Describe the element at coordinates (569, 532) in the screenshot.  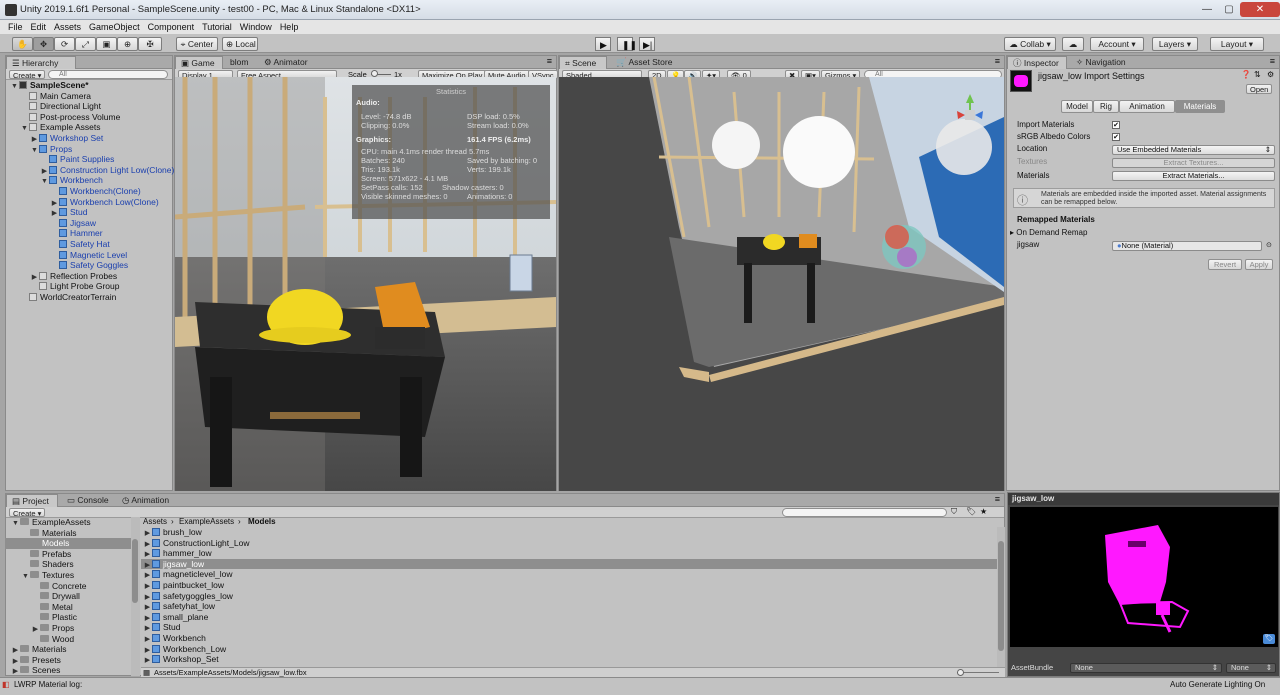
I see `project-file-item: ▶ brush_low` at that location.